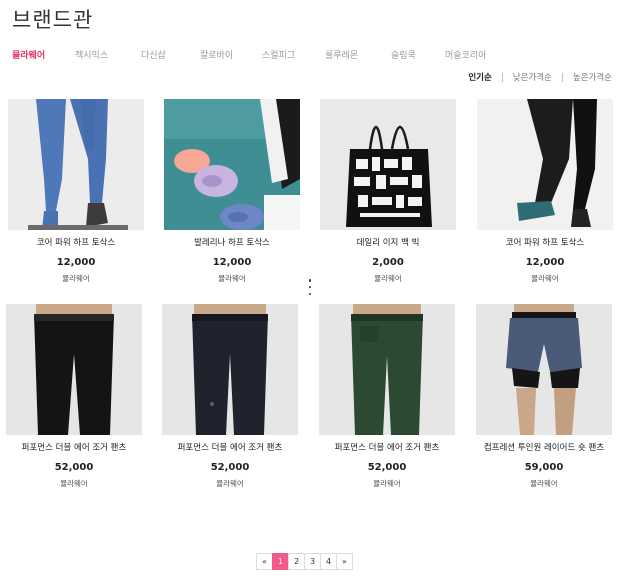 Image resolution: width=622 pixels, height=579 pixels. What do you see at coordinates (310, 287) in the screenshot?
I see `vertical-ellipsis-icon` at bounding box center [310, 287].